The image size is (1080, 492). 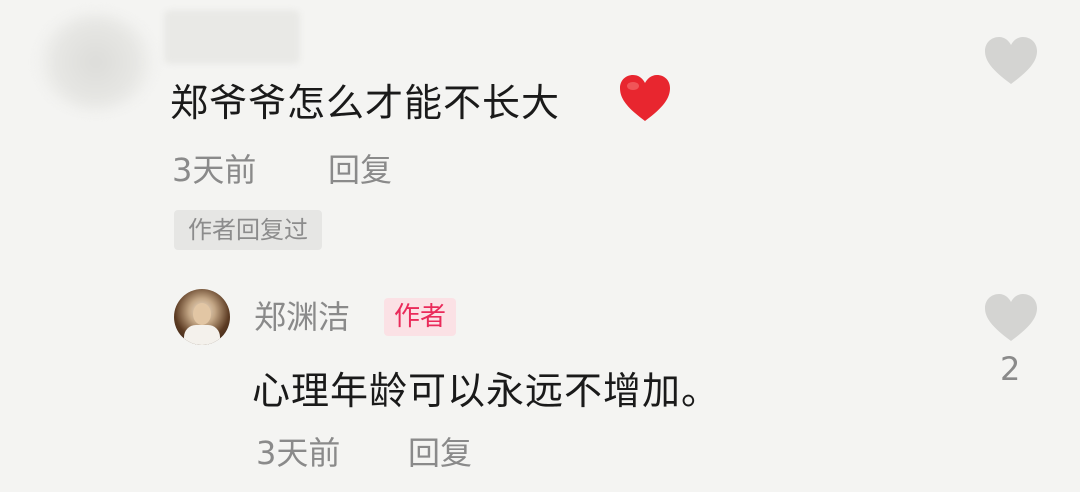 I want to click on like-count: 2, so click(x=1010, y=369).